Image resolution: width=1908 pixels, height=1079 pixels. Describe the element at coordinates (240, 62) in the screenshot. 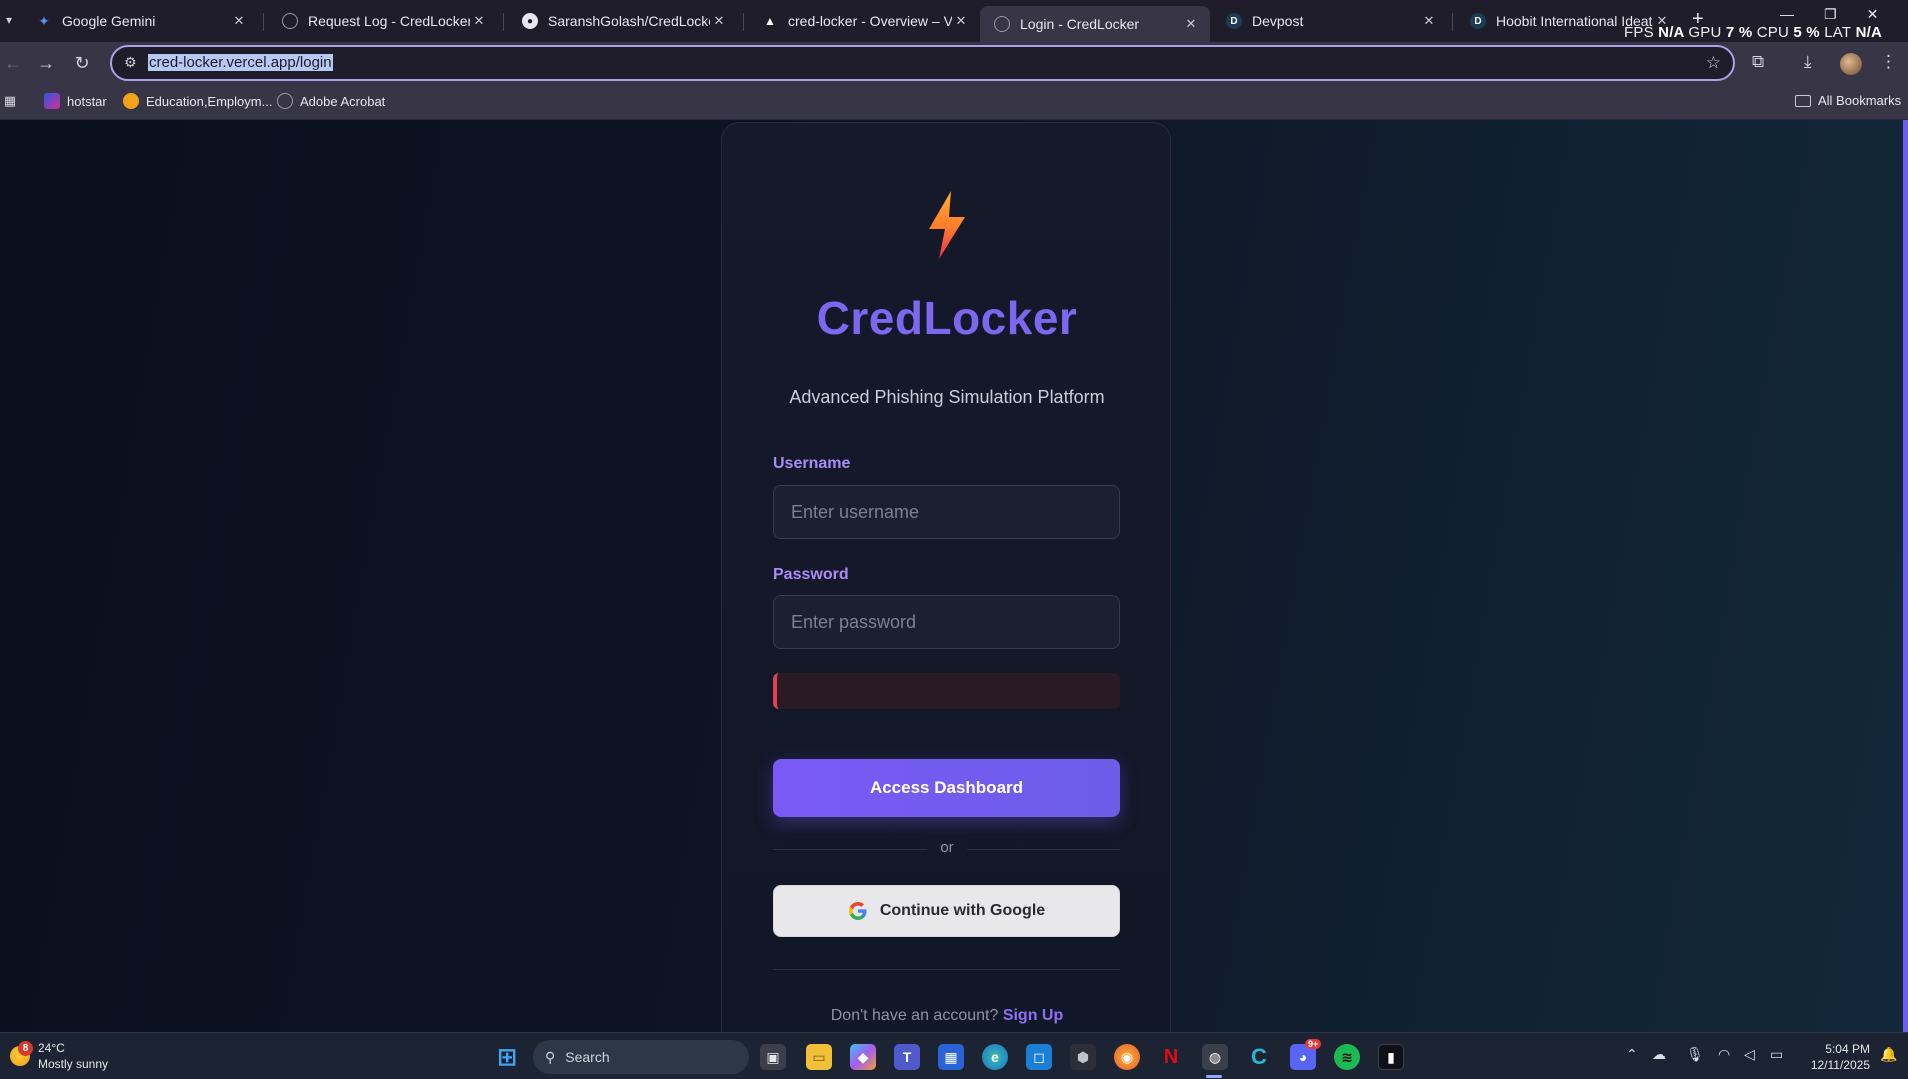

I see `url-text: cred-locker.vercel.app/login` at that location.